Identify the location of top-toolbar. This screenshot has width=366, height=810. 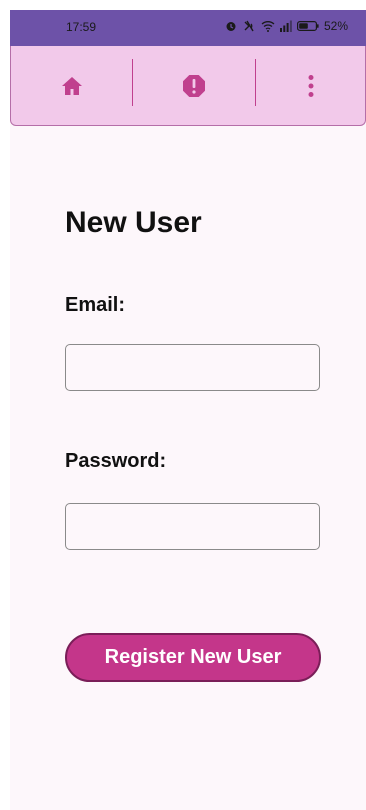
(188, 86).